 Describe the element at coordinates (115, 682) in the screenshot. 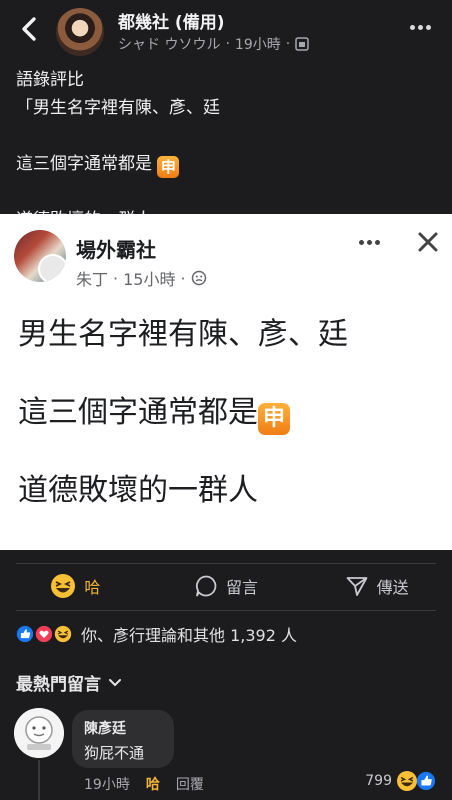

I see `chevron-down-icon` at that location.